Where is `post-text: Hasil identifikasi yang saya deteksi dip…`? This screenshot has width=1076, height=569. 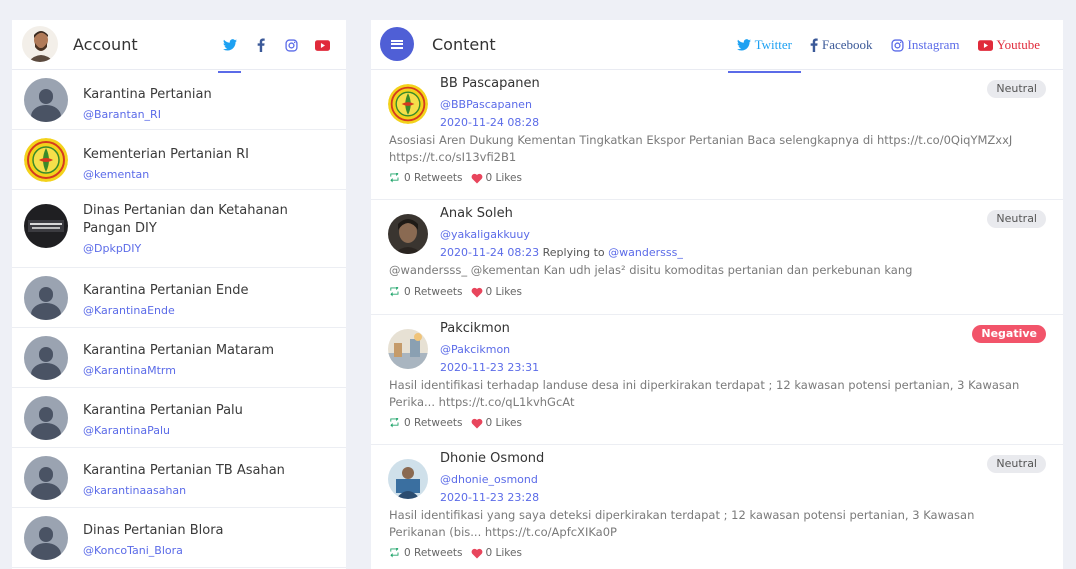 post-text: Hasil identifikasi yang saya deteksi dip… is located at coordinates (682, 523).